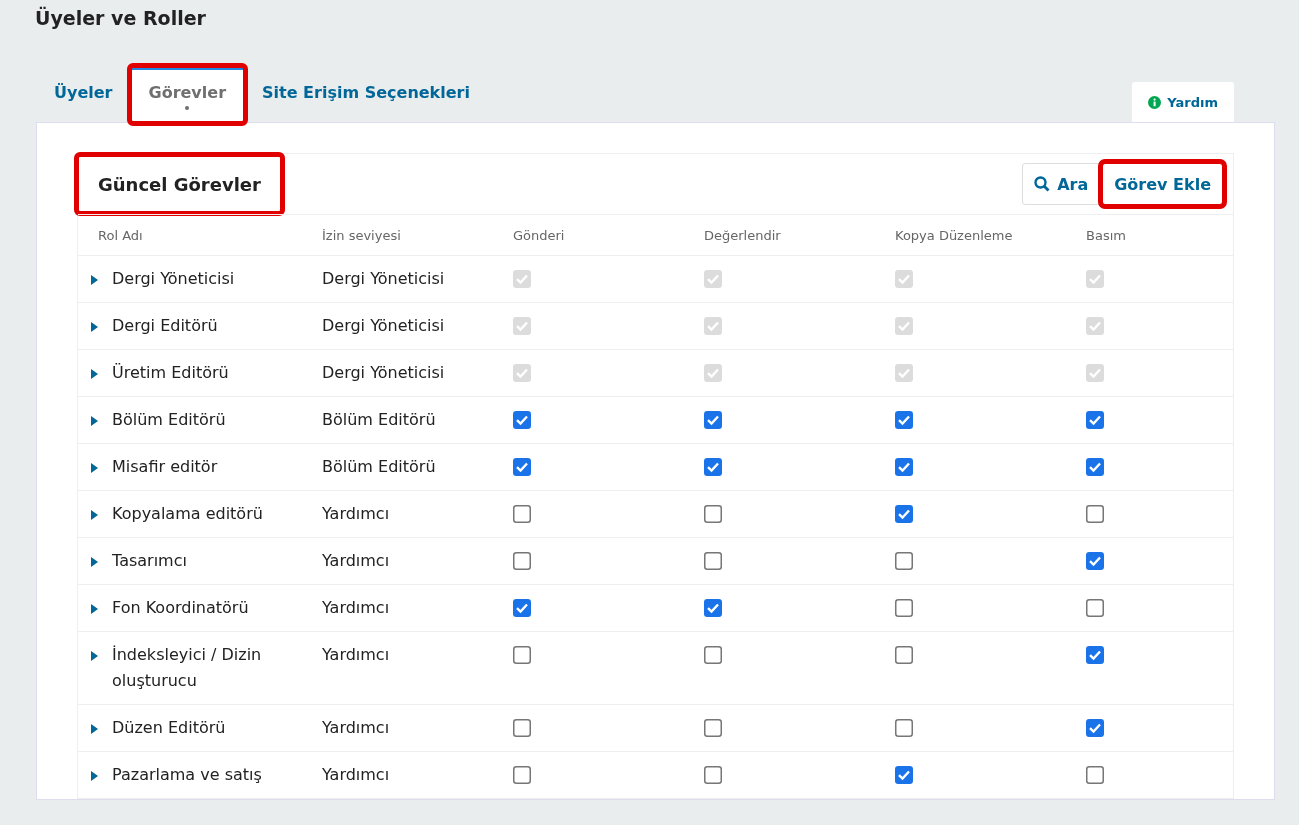  Describe the element at coordinates (799, 235) in the screenshot. I see `column-header: Değerlendir` at that location.